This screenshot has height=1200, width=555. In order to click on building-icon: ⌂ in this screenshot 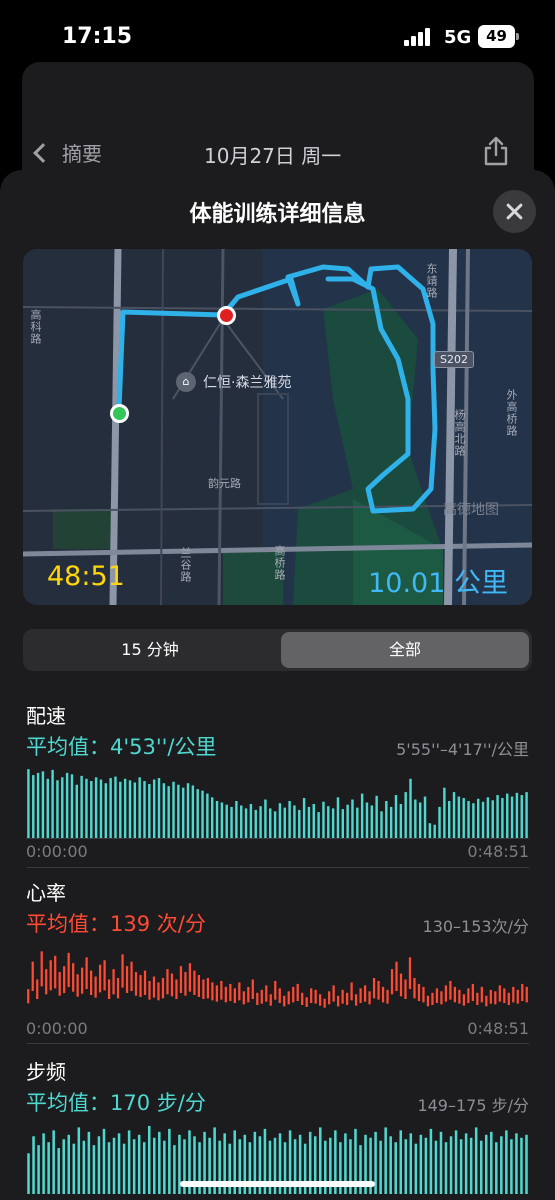, I will do `click(186, 382)`.